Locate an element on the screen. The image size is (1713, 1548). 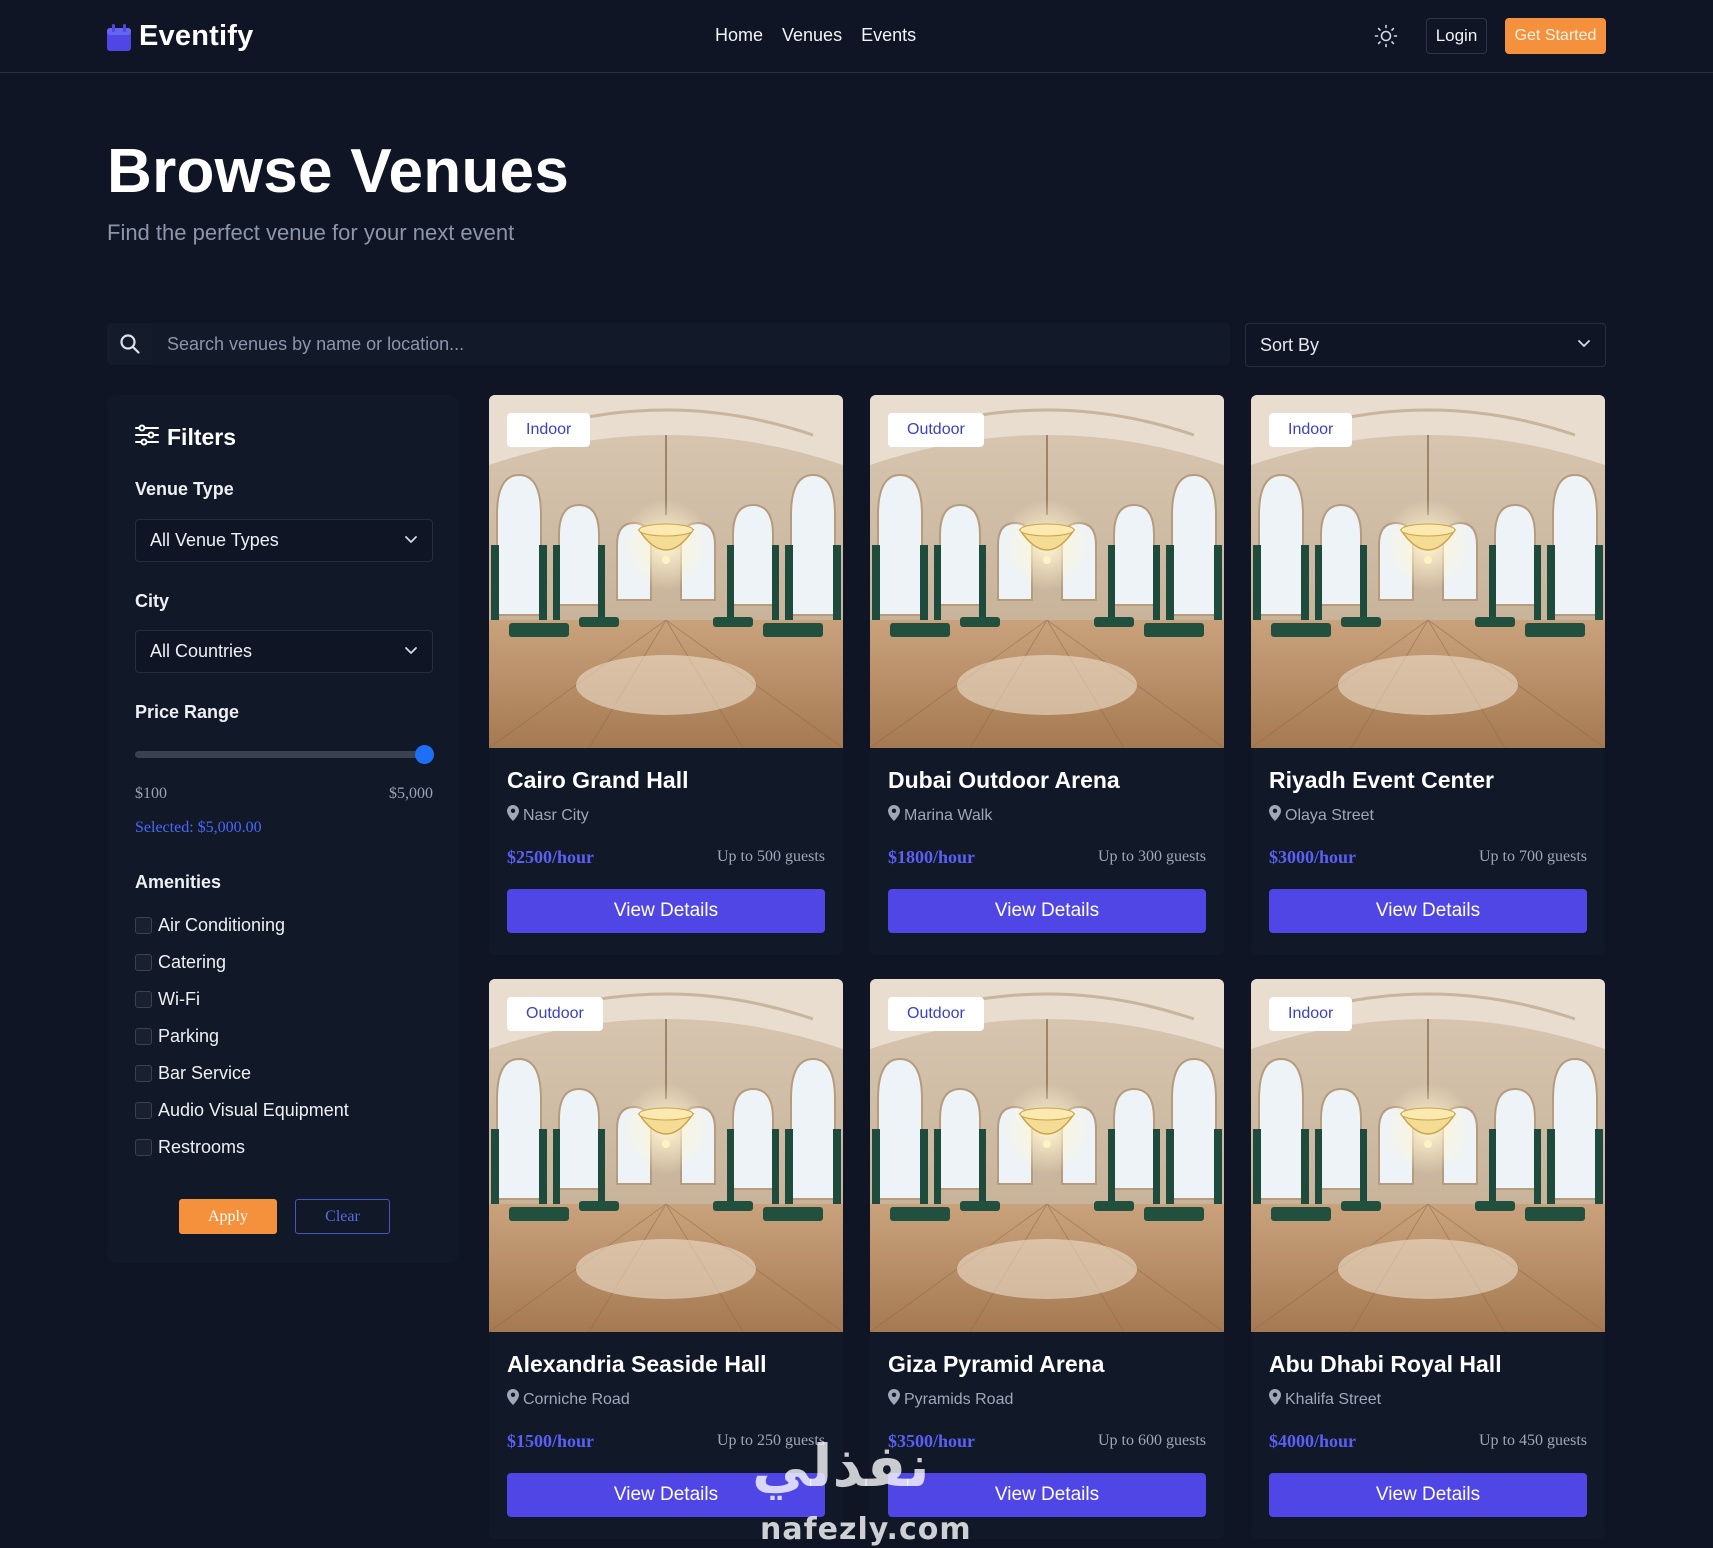
amenity-label: Parking is located at coordinates (189, 1036).